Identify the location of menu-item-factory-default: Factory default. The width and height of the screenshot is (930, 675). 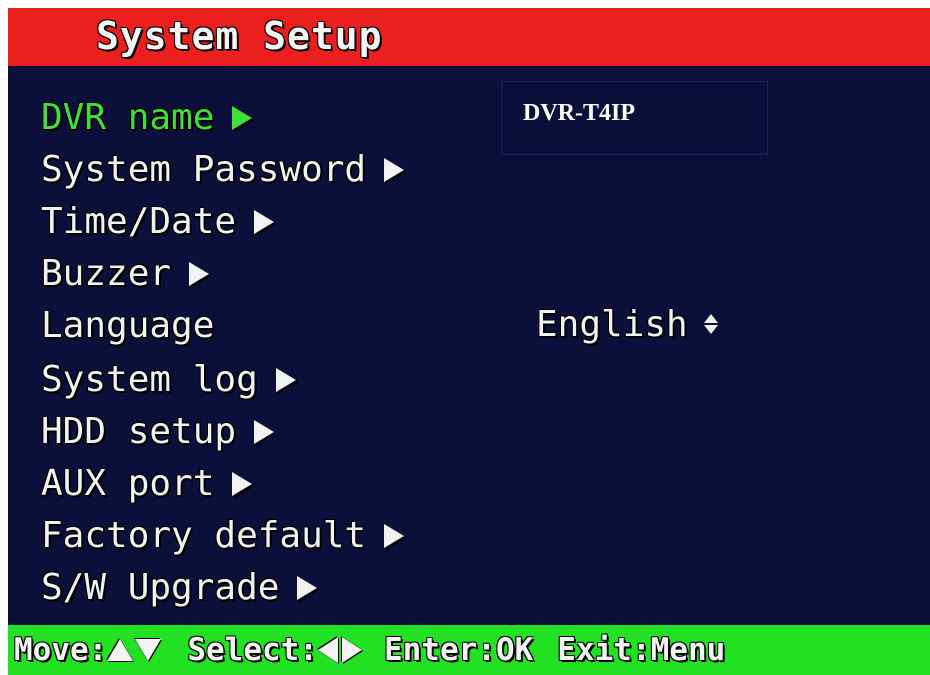
(223, 536).